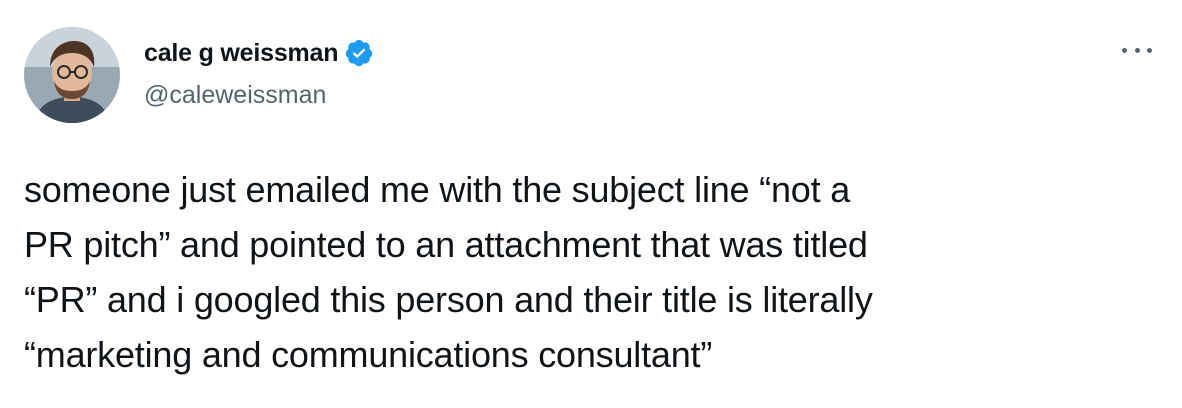 This screenshot has height=408, width=1182. I want to click on verified-badge-icon, so click(359, 53).